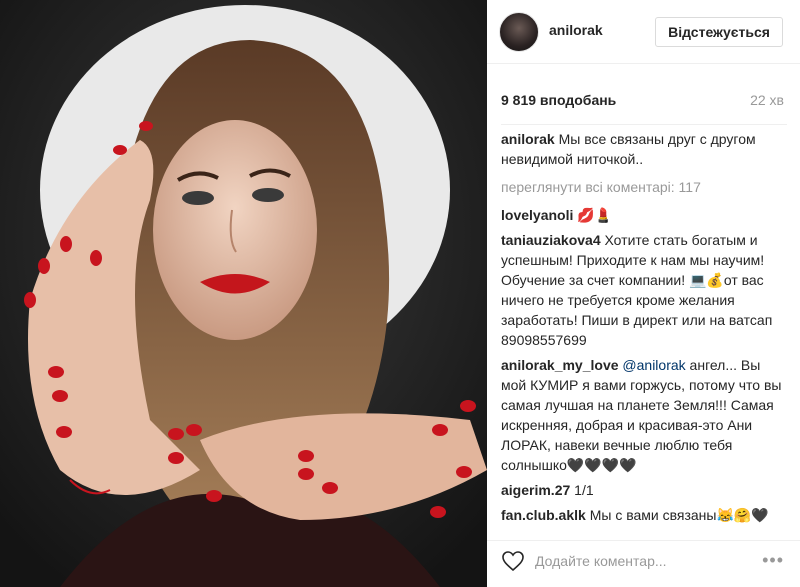 The height and width of the screenshot is (587, 800). I want to click on comment-item: fan.club.aklk Мы с вами связаны😹🤗🖤, so click(644, 515).